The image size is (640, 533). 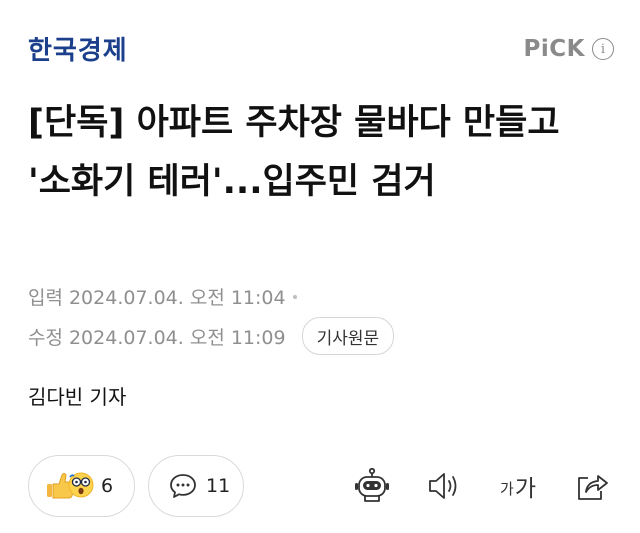 What do you see at coordinates (525, 489) in the screenshot?
I see `font-size-large-glyph: 가` at bounding box center [525, 489].